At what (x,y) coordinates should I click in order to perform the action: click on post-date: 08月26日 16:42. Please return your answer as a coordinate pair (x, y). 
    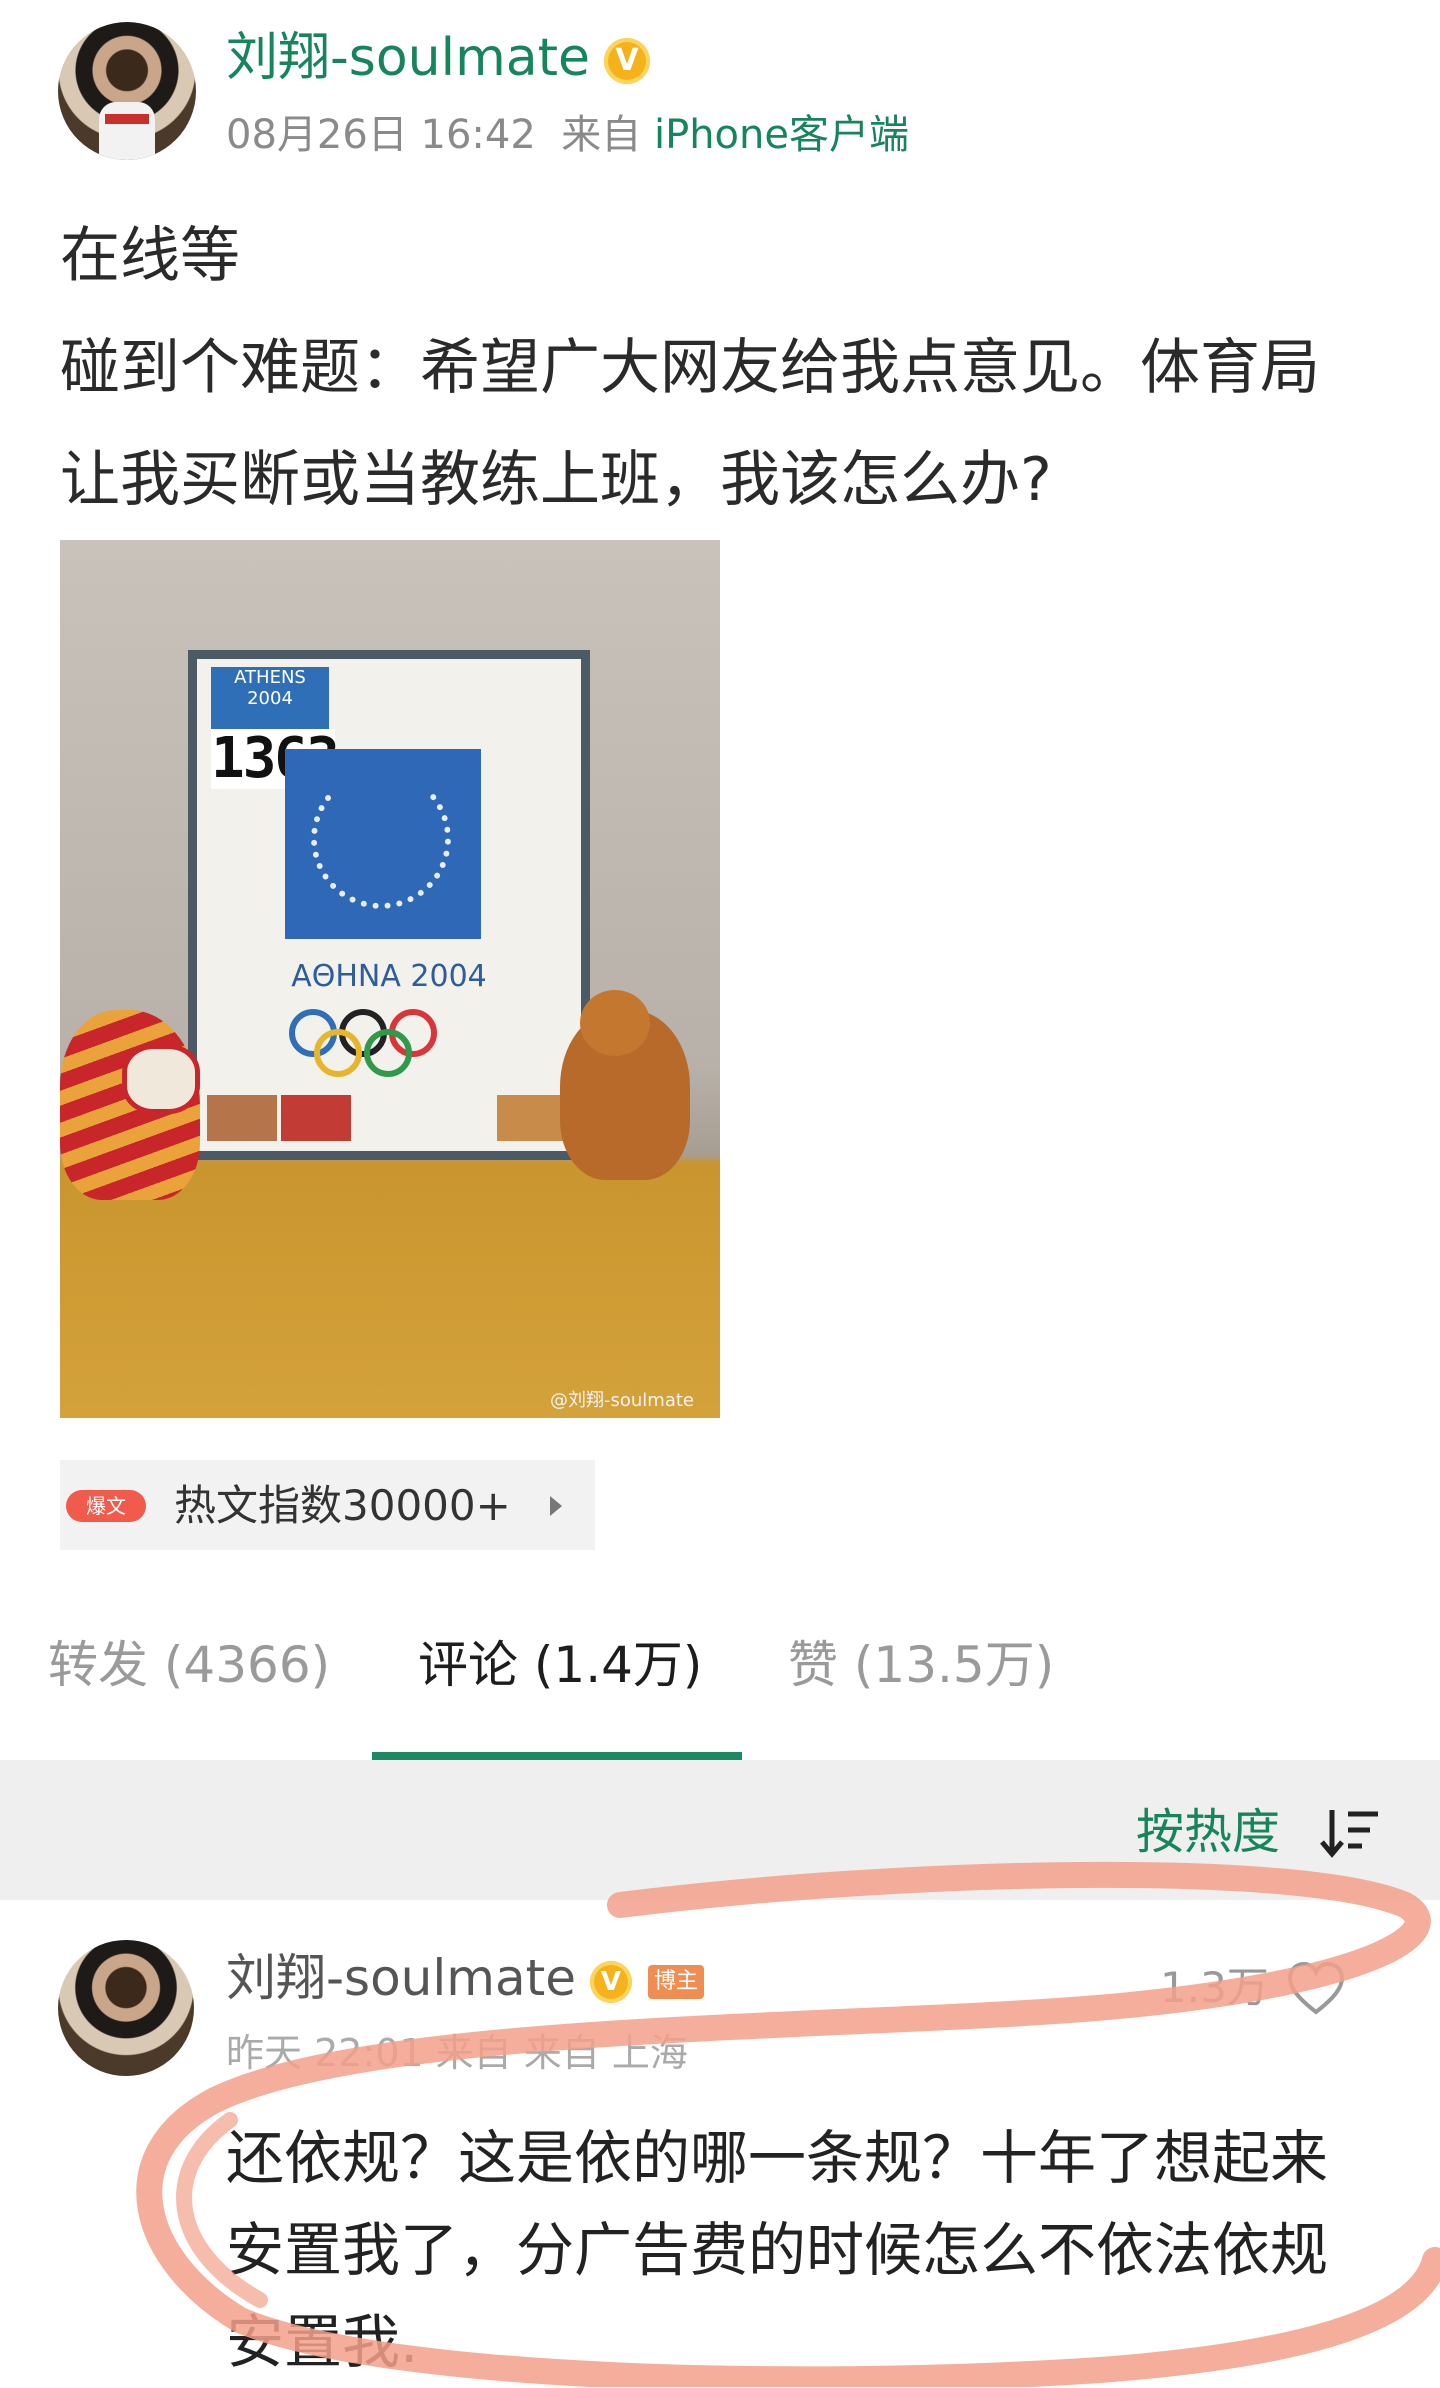
    Looking at the image, I should click on (381, 135).